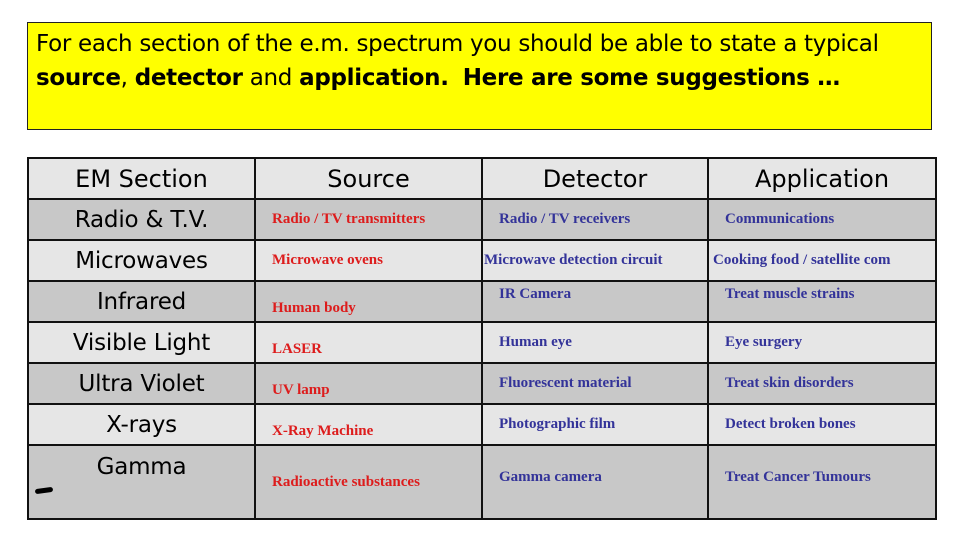 Image resolution: width=960 pixels, height=540 pixels. What do you see at coordinates (141, 482) in the screenshot?
I see `section-cell: Gamma` at bounding box center [141, 482].